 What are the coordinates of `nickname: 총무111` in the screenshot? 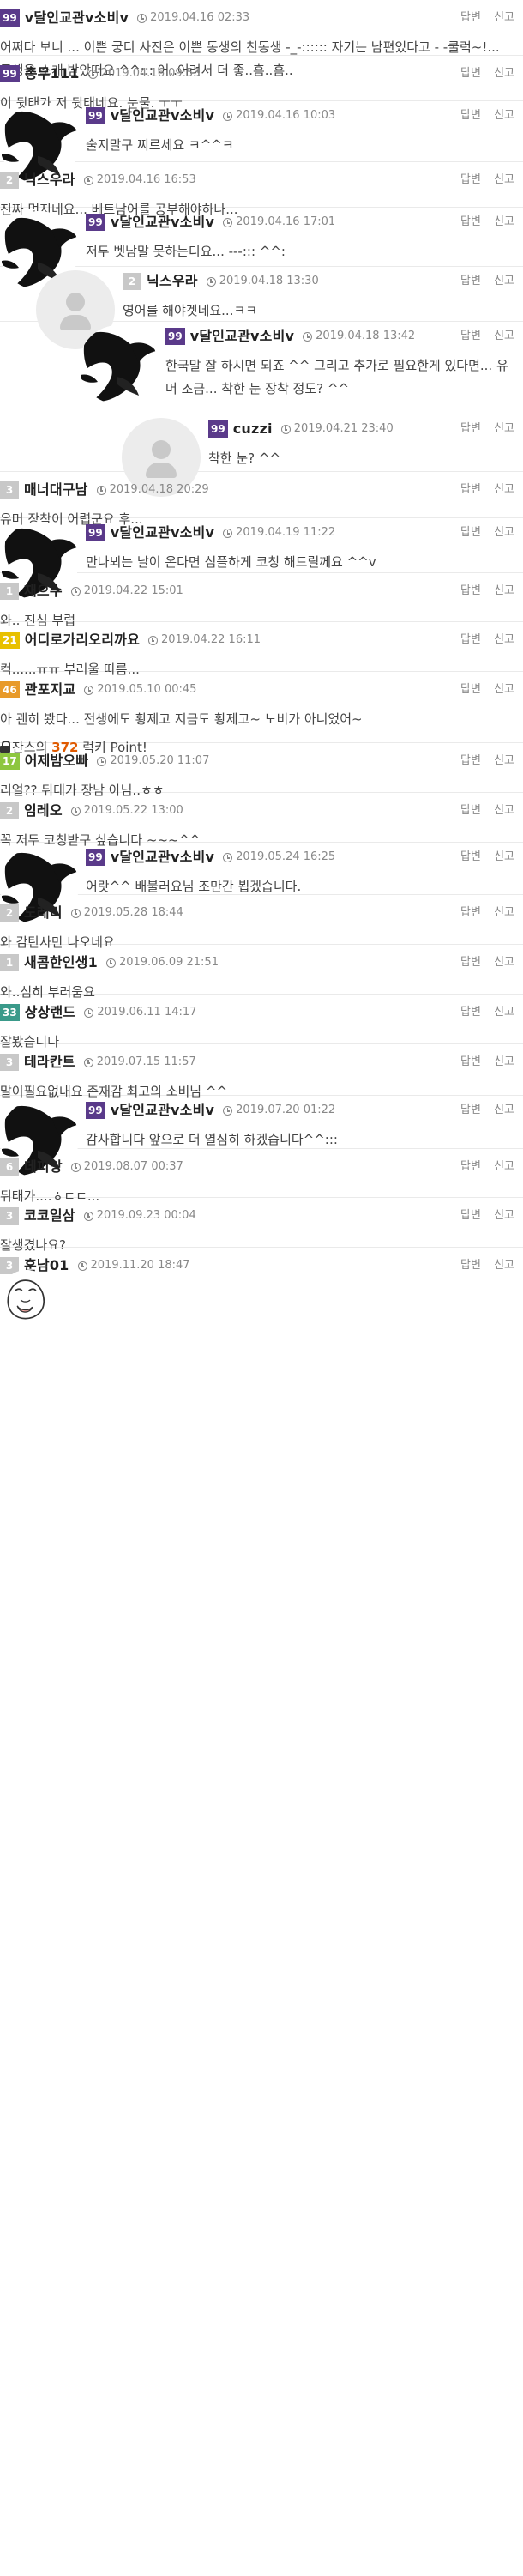 It's located at (52, 73).